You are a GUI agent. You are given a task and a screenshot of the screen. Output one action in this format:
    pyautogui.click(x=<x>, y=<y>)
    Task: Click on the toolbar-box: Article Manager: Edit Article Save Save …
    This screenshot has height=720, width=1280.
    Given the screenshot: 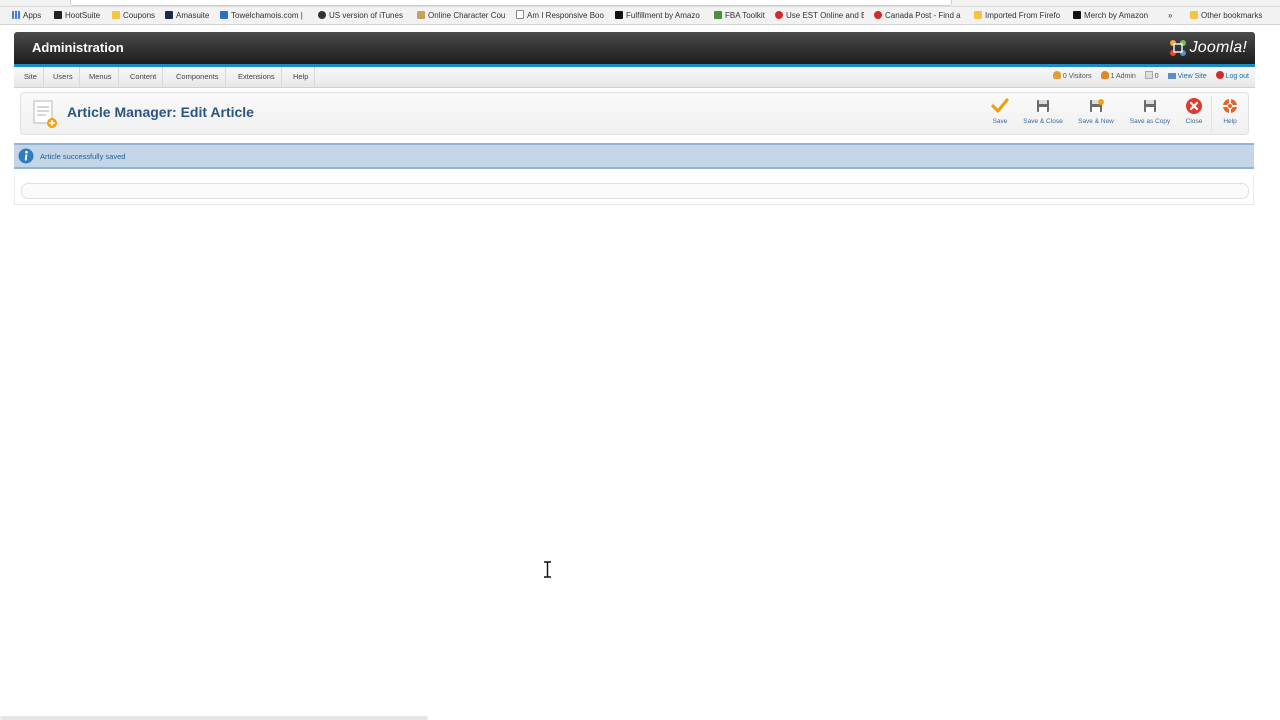 What is the action you would take?
    pyautogui.click(x=634, y=113)
    